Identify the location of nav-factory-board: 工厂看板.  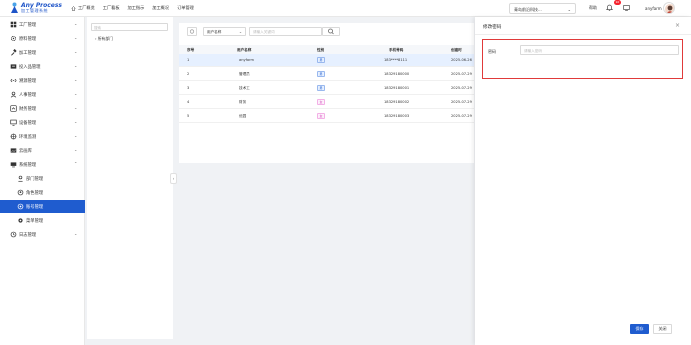
(111, 8).